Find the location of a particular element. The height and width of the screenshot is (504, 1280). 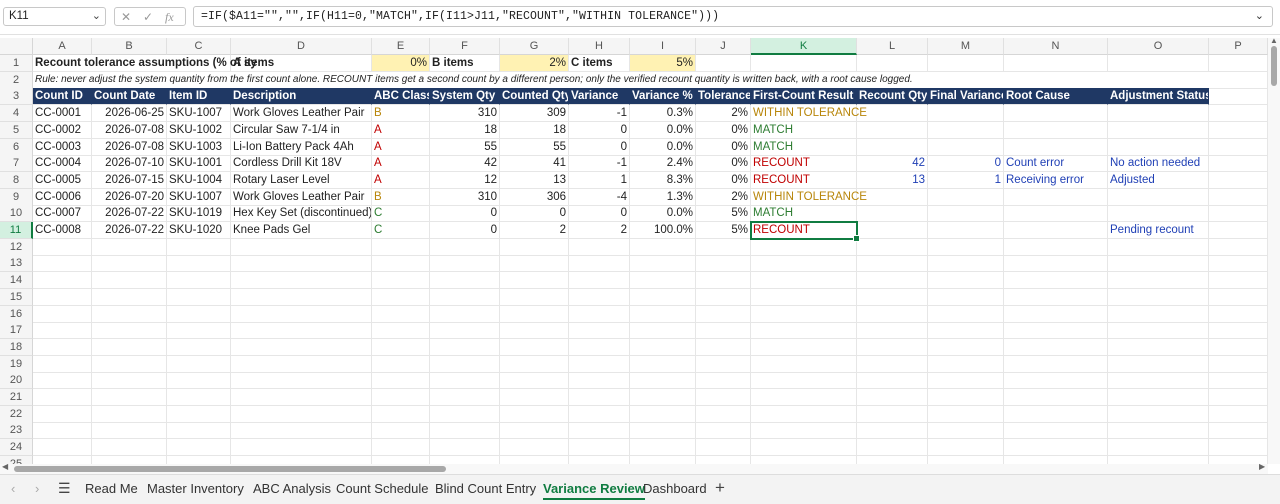

table-cell: C is located at coordinates (401, 214).